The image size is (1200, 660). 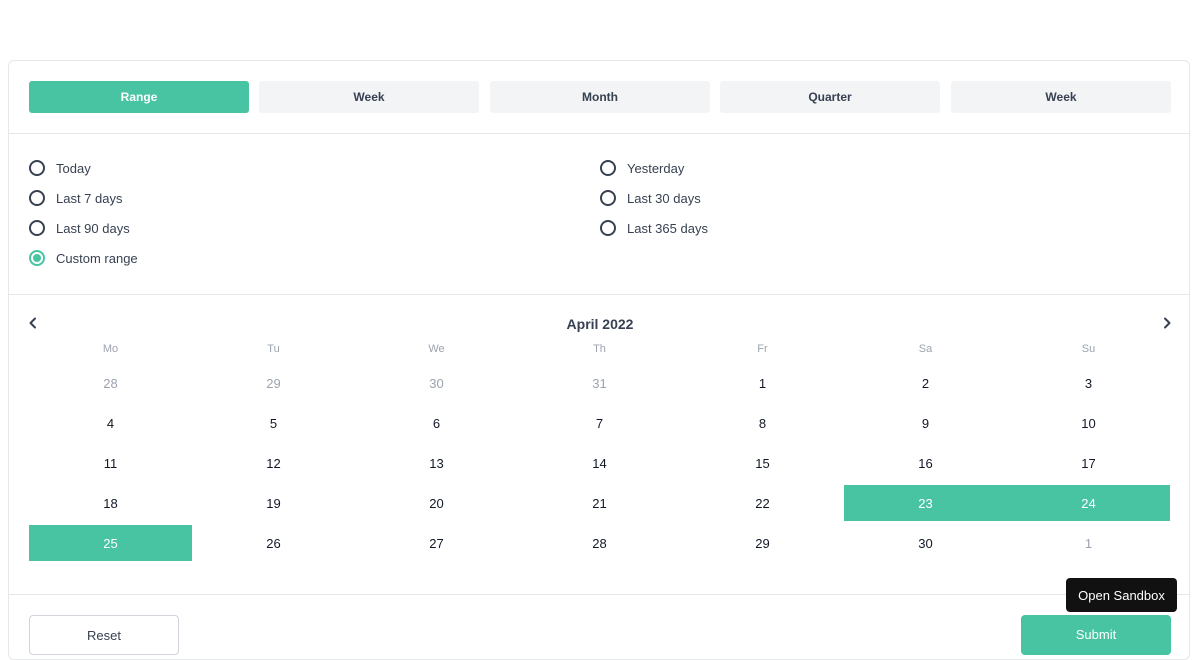 I want to click on calendar-day: 7, so click(x=599, y=423).